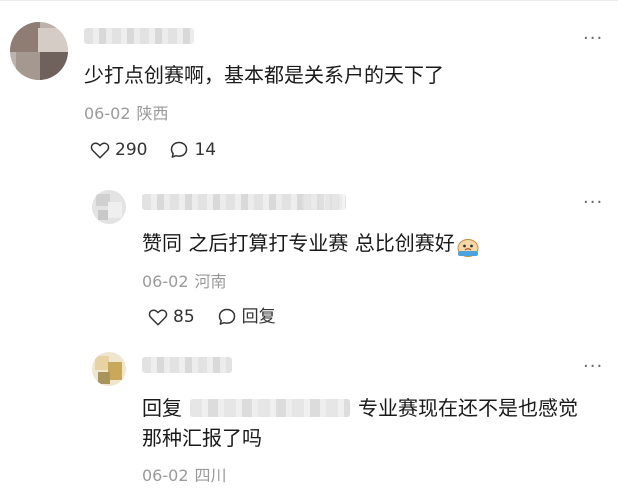 The width and height of the screenshot is (618, 499). I want to click on username-tag-blurred, so click(324, 202).